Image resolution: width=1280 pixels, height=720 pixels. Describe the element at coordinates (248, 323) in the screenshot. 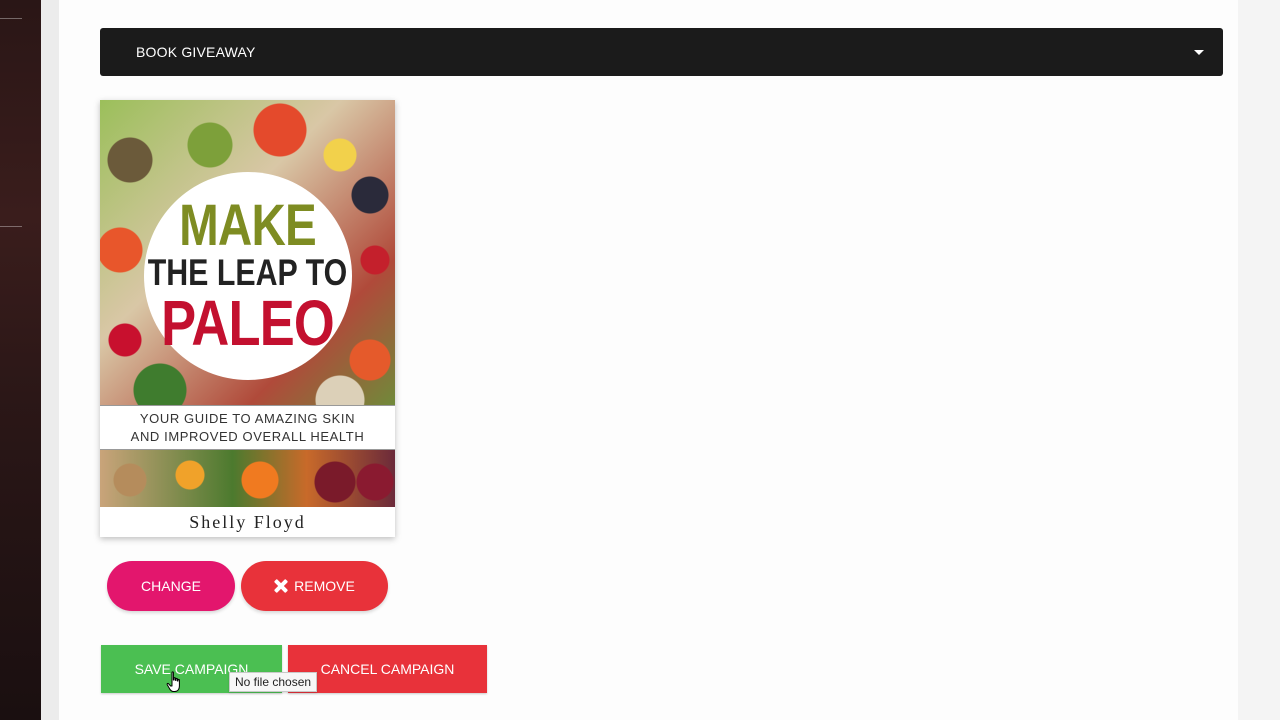

I see `cover-title-paleo: PALEO` at that location.